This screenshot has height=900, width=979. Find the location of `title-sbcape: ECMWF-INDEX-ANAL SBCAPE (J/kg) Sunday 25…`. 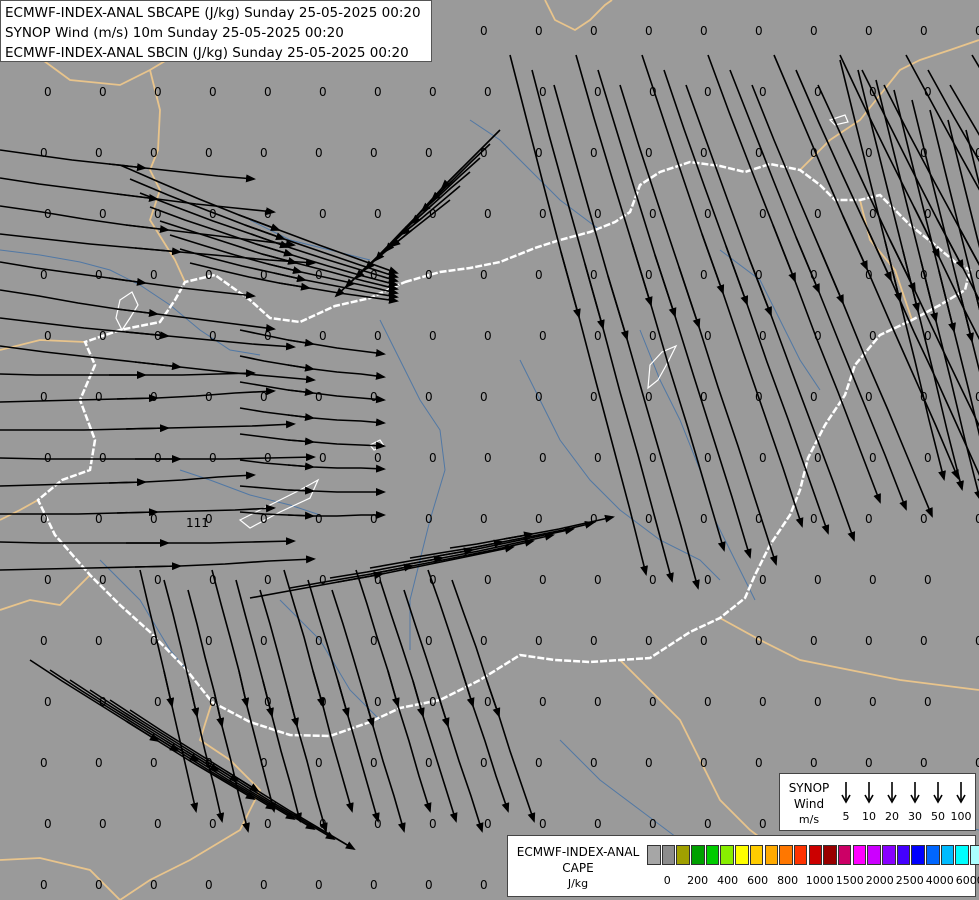

title-sbcape: ECMWF-INDEX-ANAL SBCAPE (J/kg) Sunday 25… is located at coordinates (213, 13).